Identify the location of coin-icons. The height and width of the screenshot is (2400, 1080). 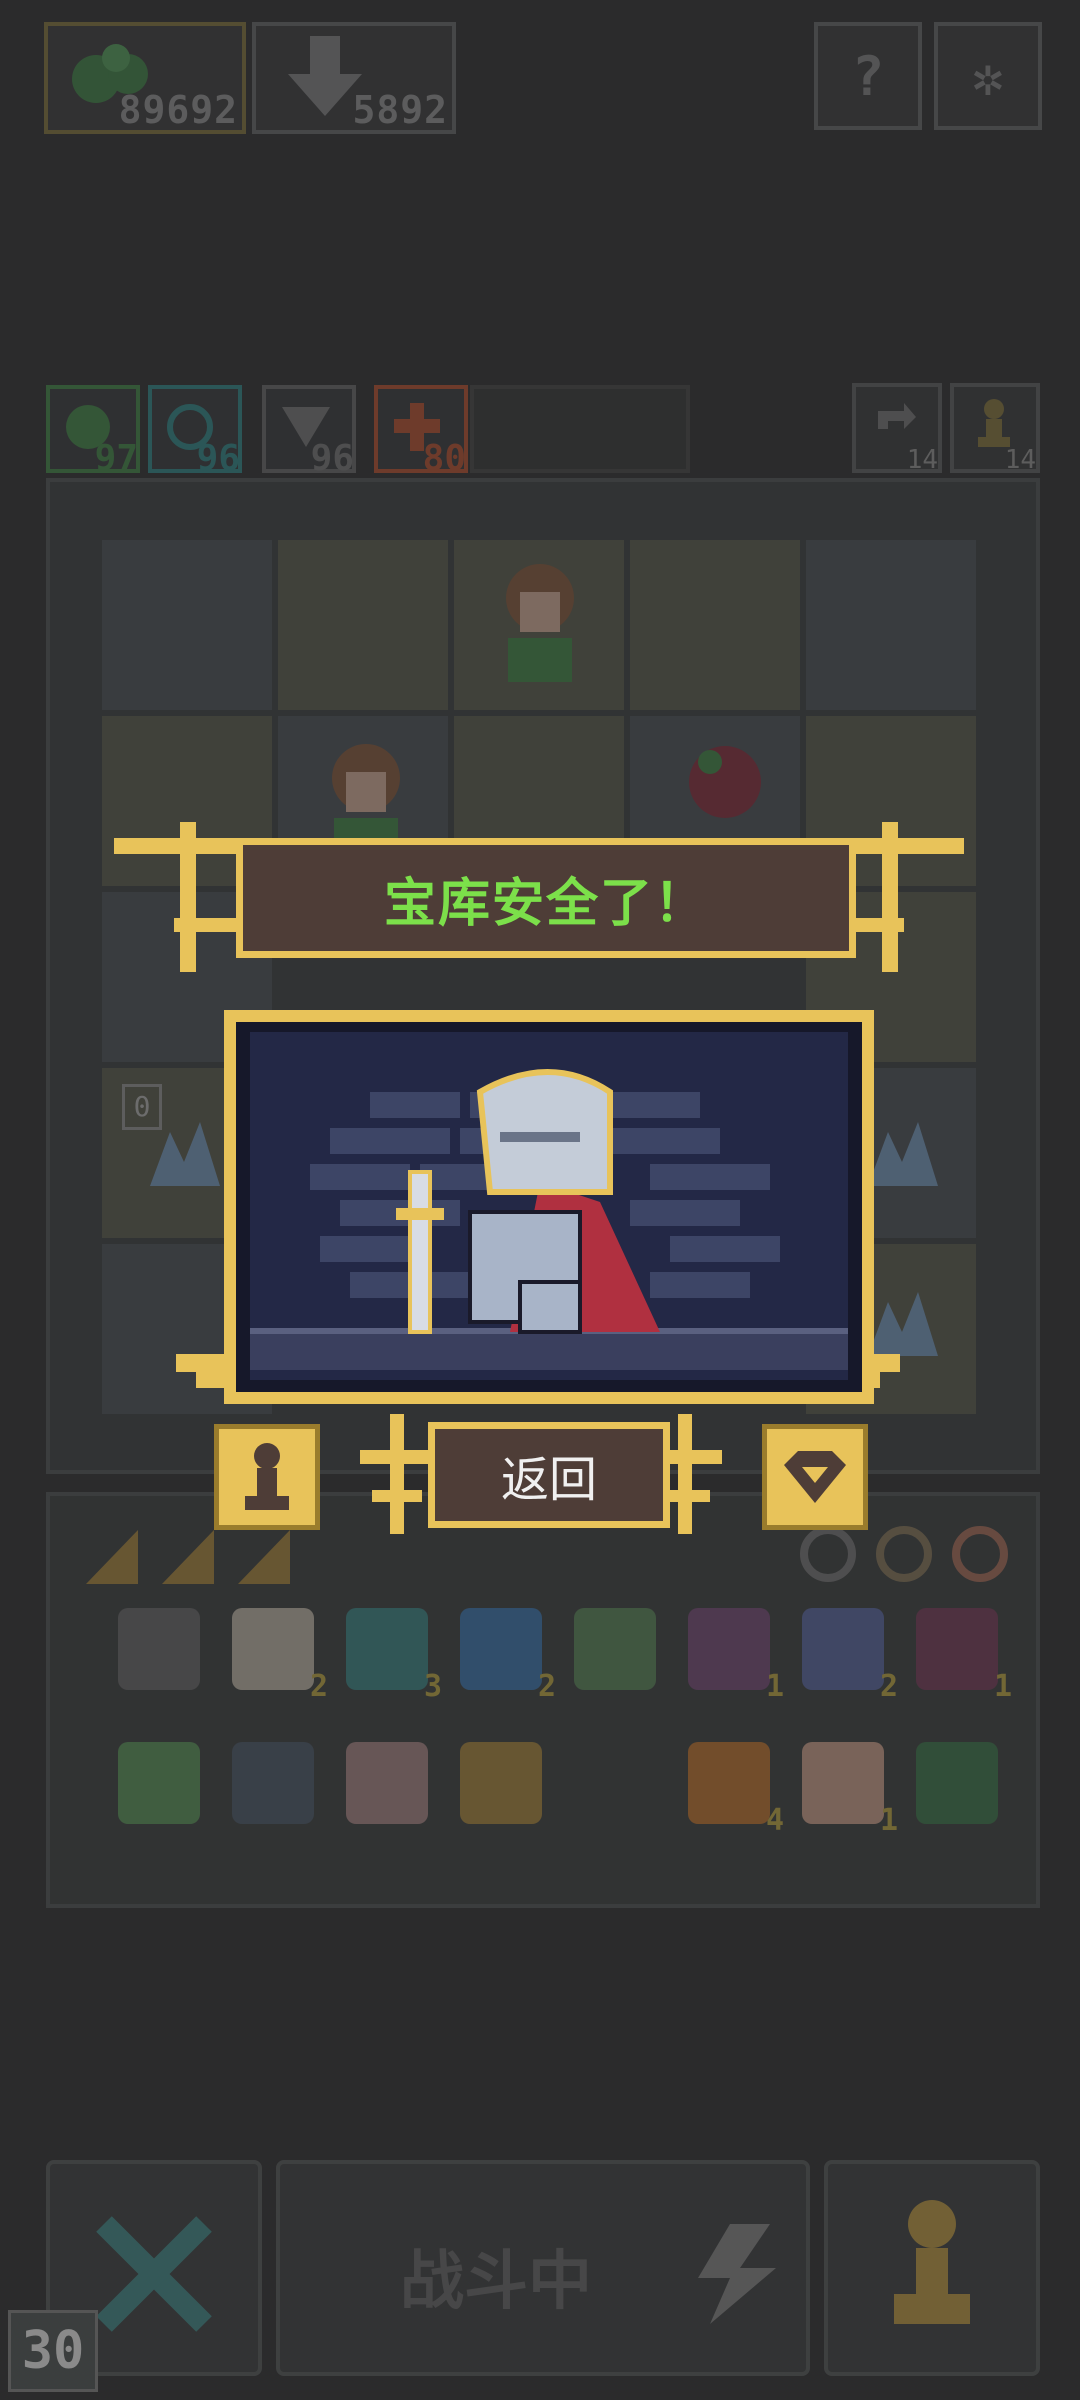
(904, 1554).